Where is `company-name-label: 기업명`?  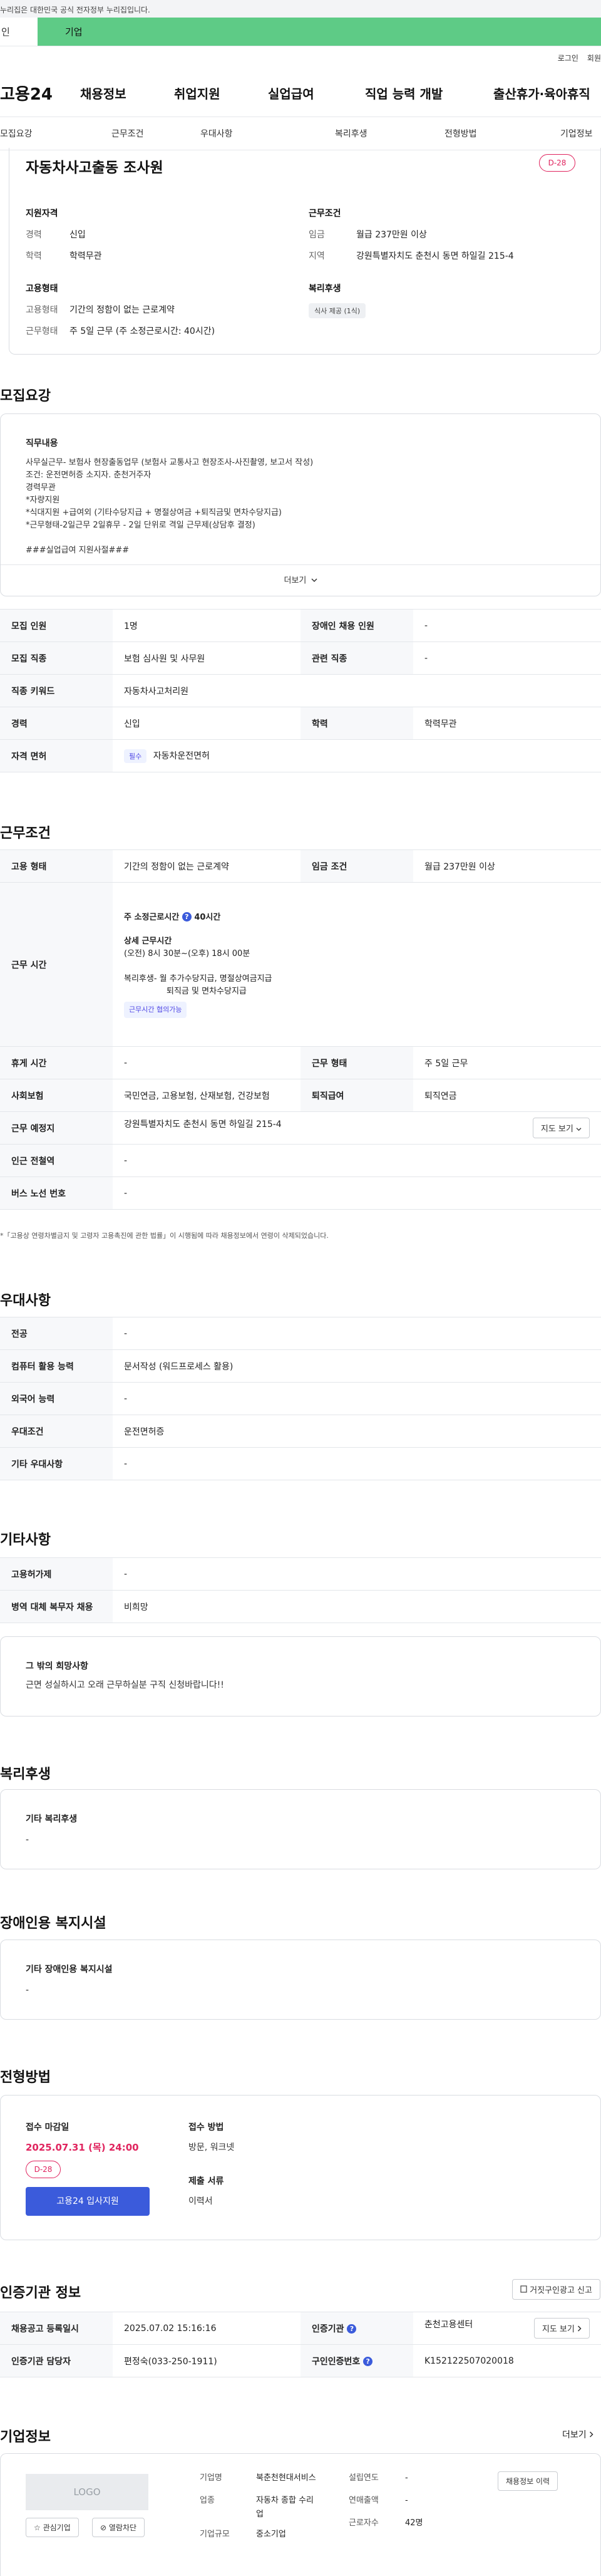
company-name-label: 기업명 is located at coordinates (211, 2478).